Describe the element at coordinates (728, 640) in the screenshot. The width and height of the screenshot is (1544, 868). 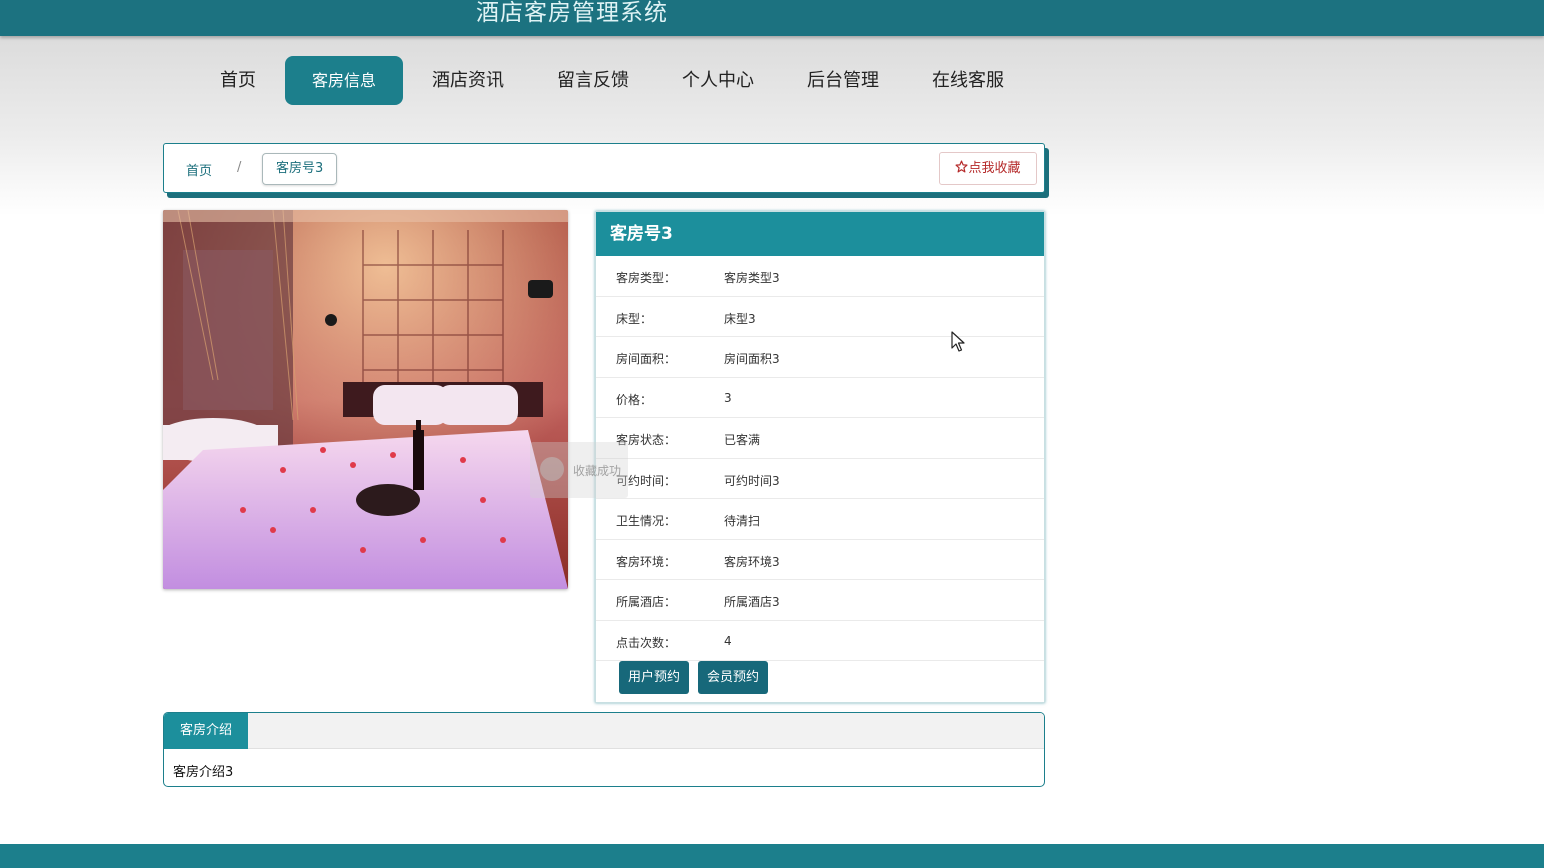
I see `field-value: 4` at that location.